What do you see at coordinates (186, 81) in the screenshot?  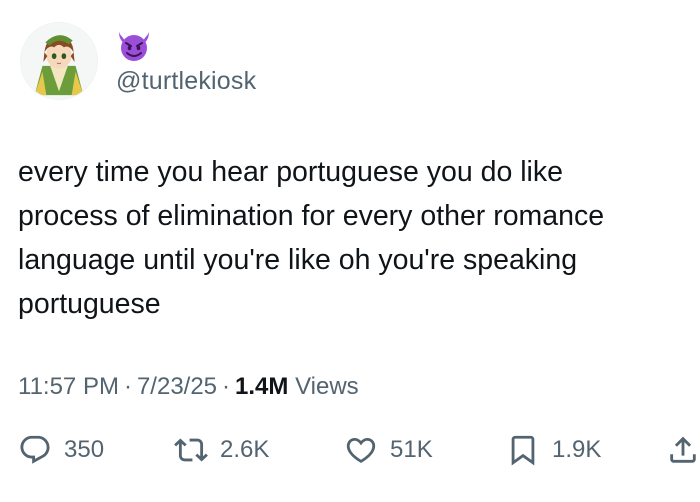 I see `author-handle: @turtlekiosk` at bounding box center [186, 81].